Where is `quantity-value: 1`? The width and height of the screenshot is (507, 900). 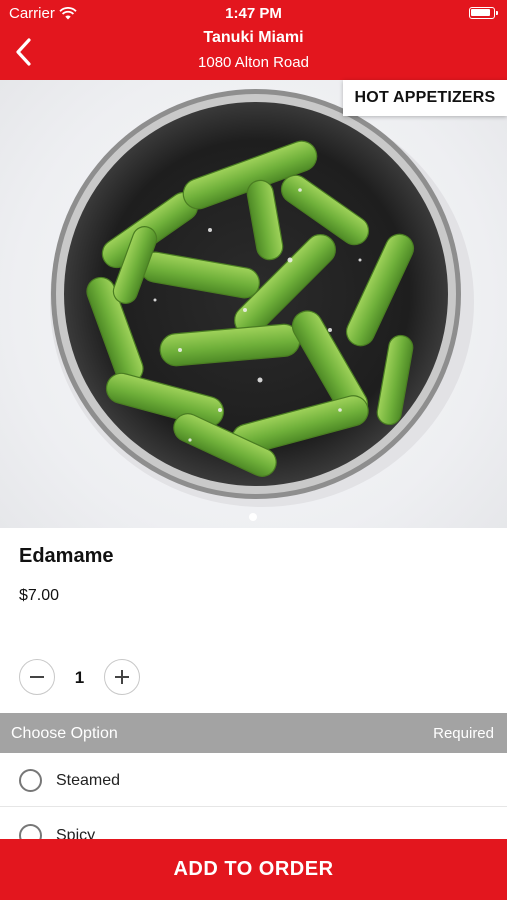
quantity-value: 1 is located at coordinates (79, 677).